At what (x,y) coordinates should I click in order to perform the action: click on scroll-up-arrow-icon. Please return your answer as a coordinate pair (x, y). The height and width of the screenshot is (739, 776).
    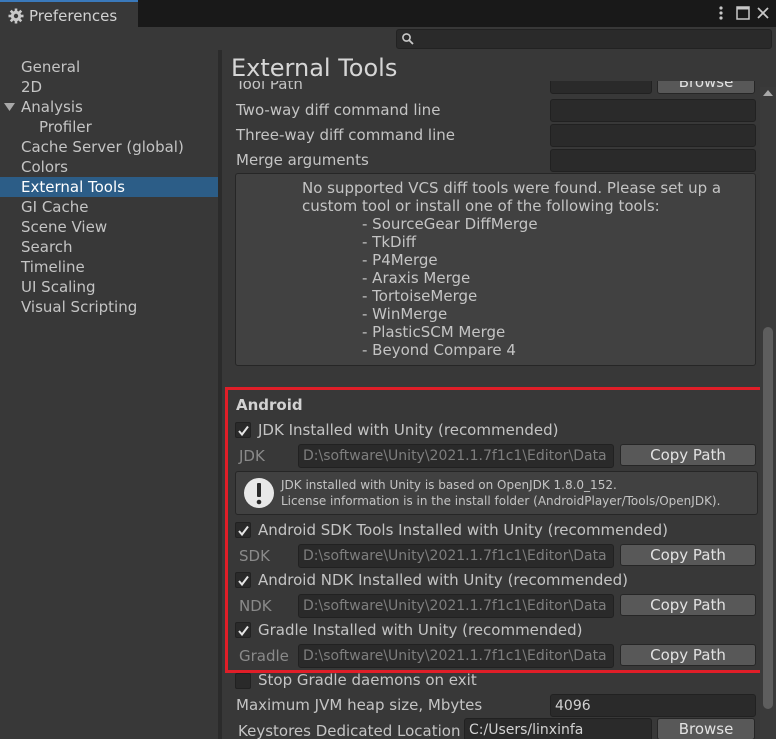
    Looking at the image, I should click on (768, 93).